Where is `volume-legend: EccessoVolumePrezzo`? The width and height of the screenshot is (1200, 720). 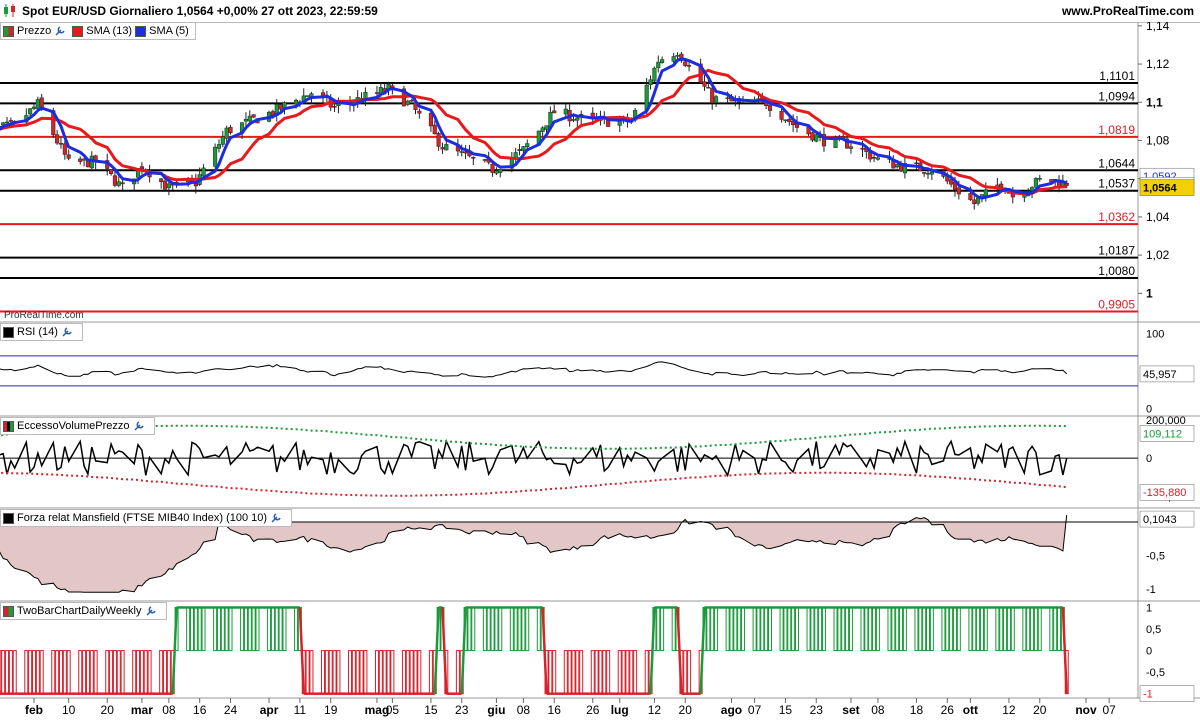 volume-legend: EccessoVolumePrezzo is located at coordinates (77, 426).